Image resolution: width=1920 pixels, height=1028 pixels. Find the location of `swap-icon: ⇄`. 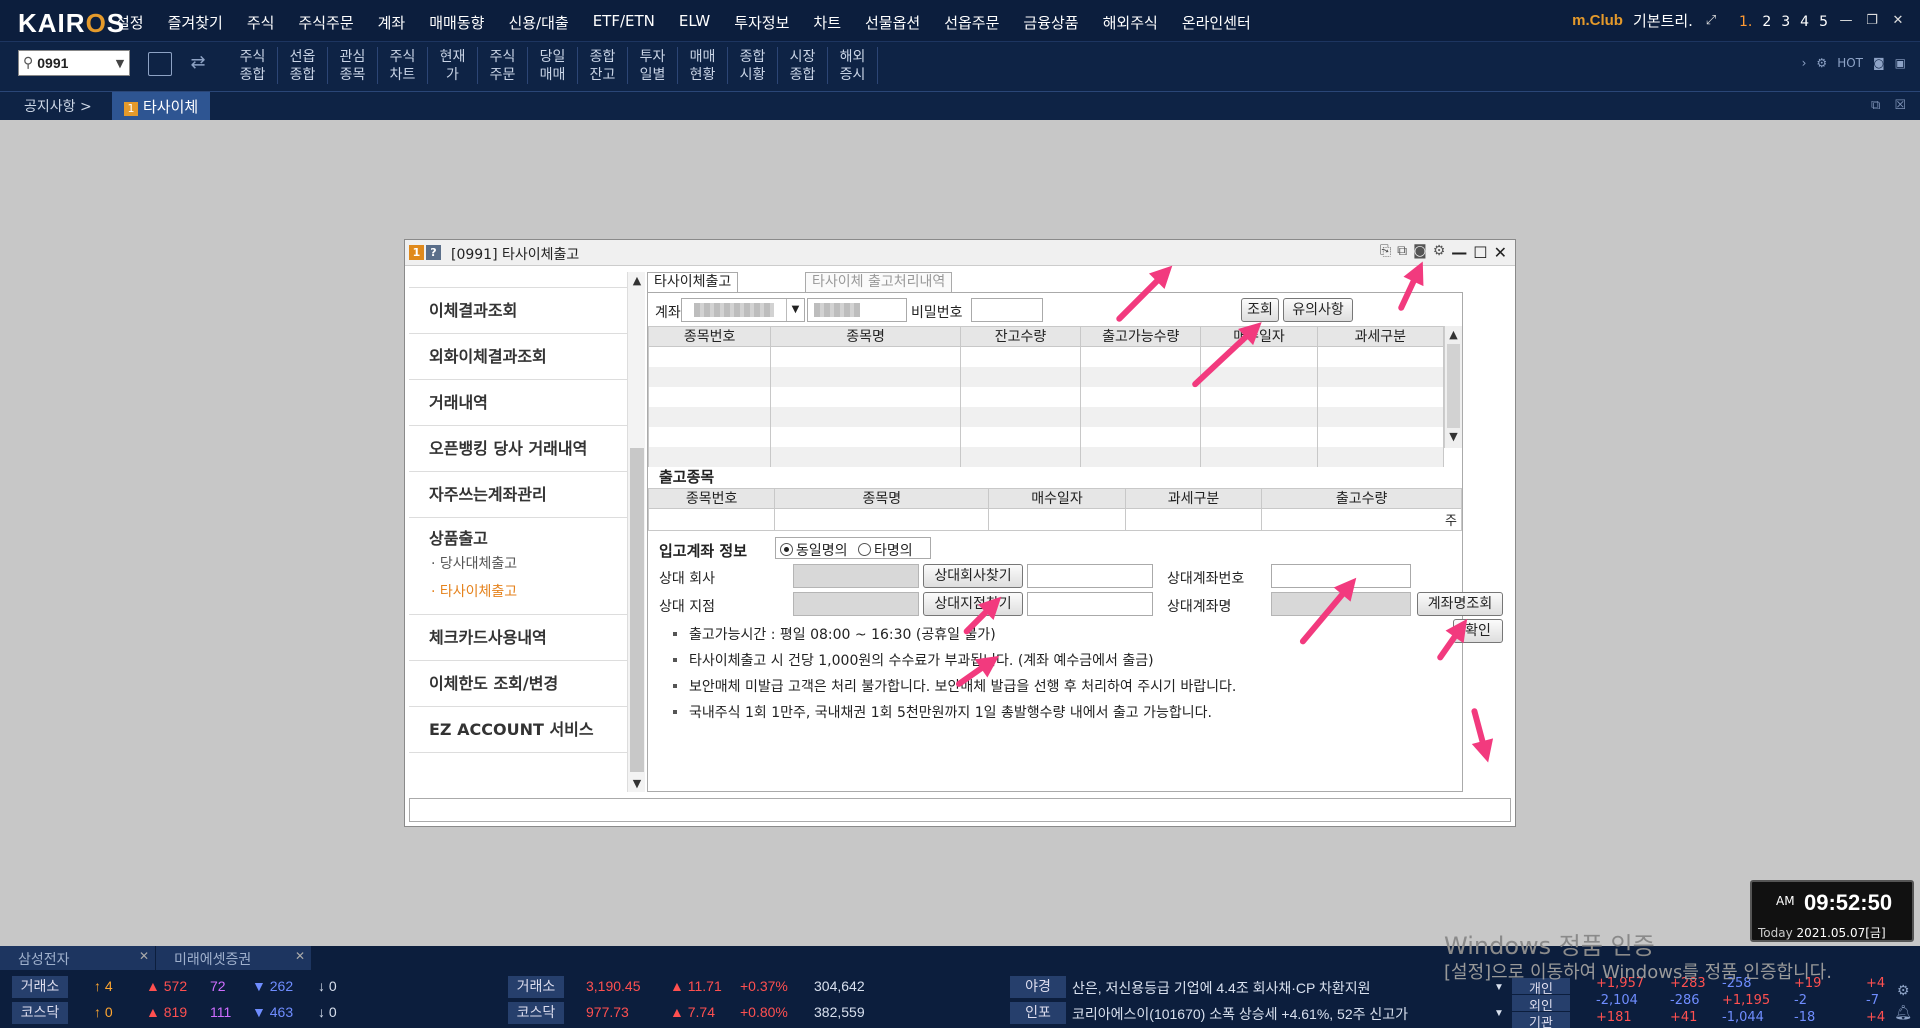

swap-icon: ⇄ is located at coordinates (198, 64).